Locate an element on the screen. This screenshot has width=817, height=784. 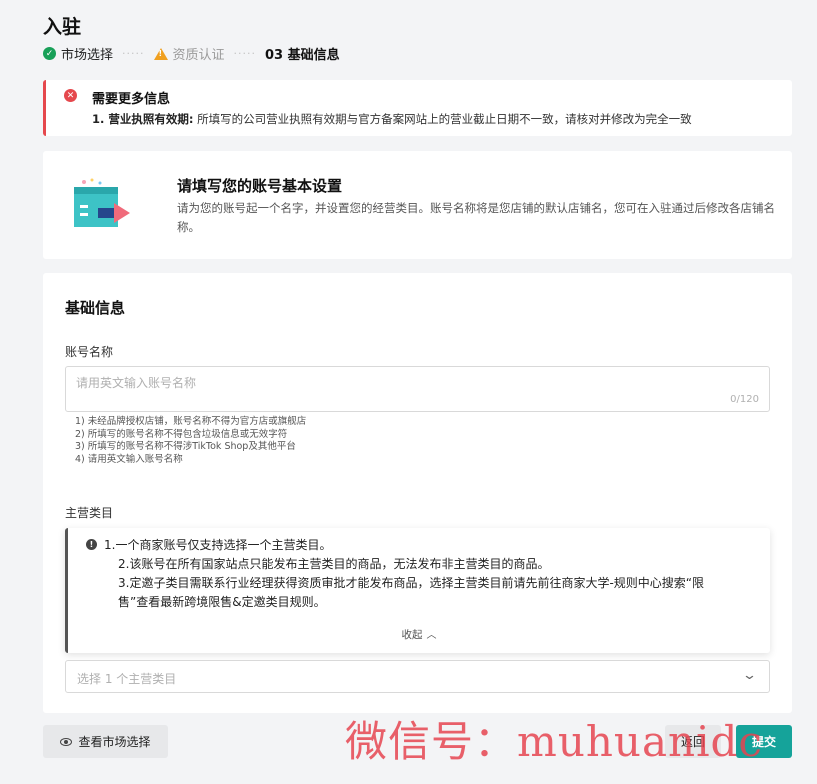
eye-icon is located at coordinates (66, 741).